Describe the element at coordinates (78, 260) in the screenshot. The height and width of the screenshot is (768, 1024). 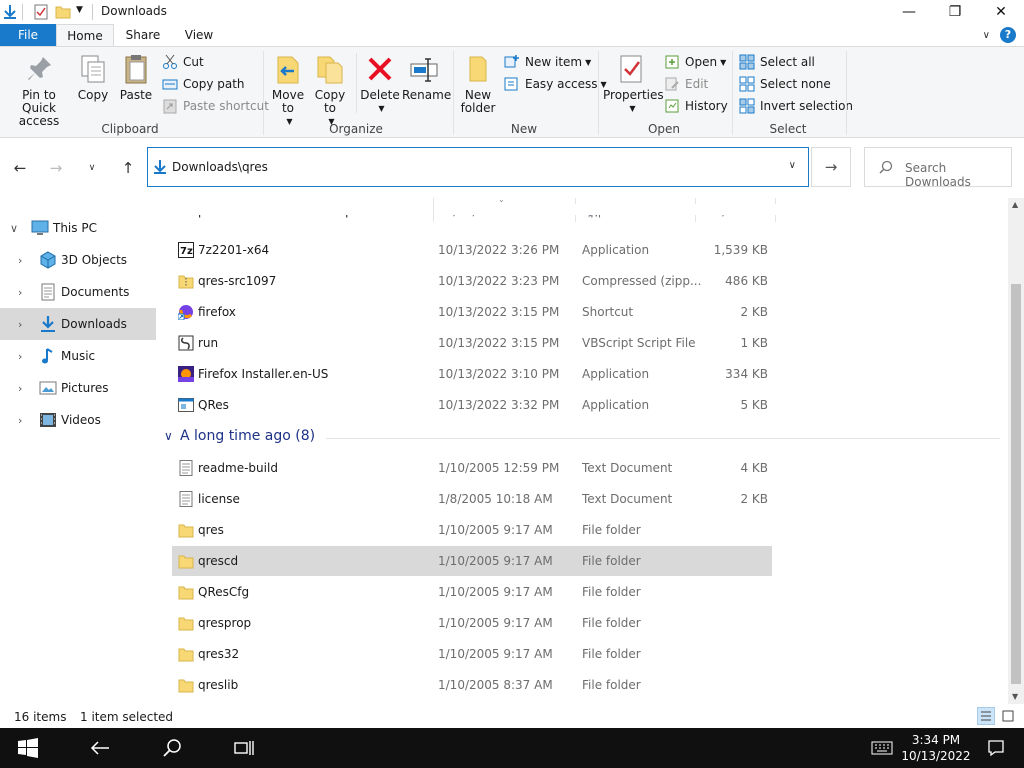
I see `nav-item-3d-objects: › 3D Objects` at that location.